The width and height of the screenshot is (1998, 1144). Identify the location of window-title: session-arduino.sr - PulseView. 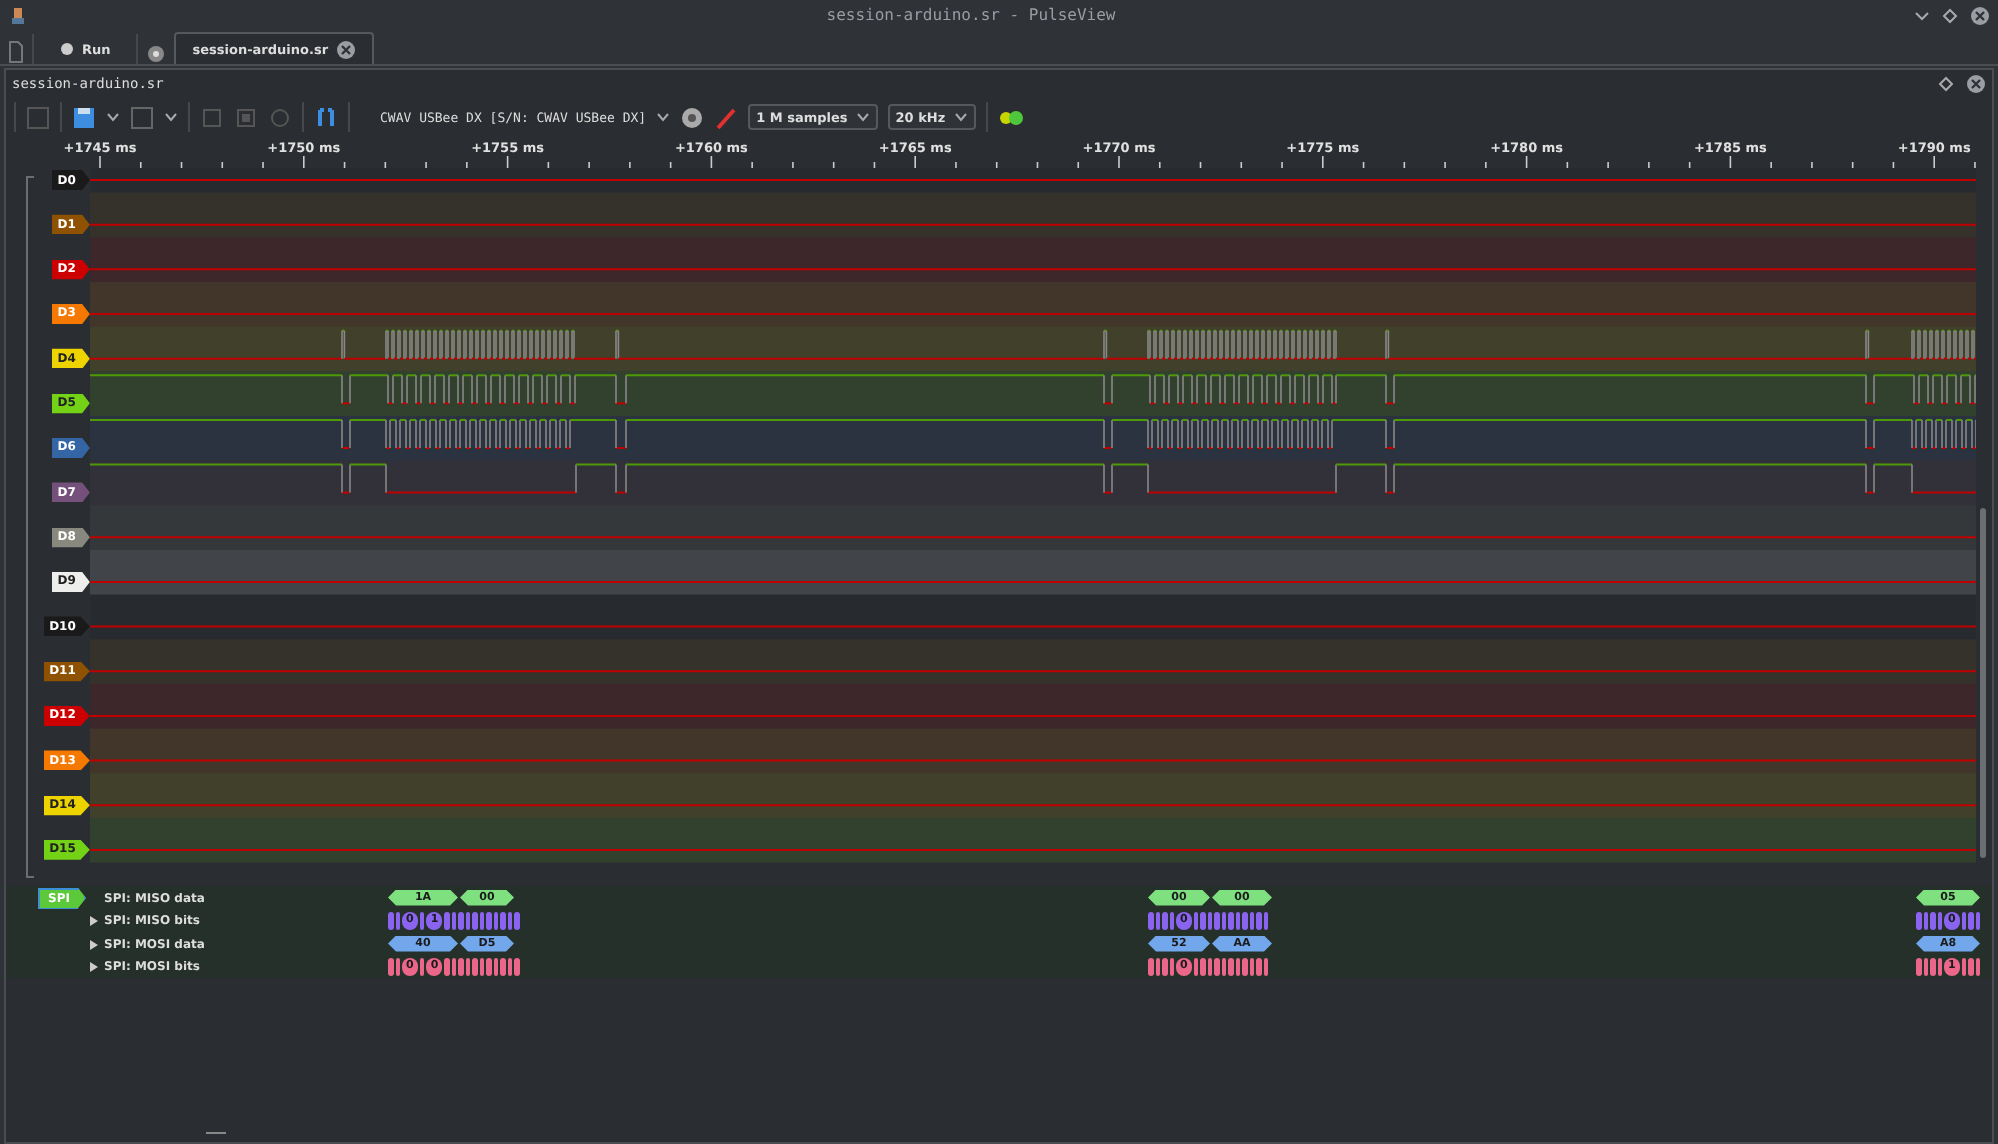
(971, 15).